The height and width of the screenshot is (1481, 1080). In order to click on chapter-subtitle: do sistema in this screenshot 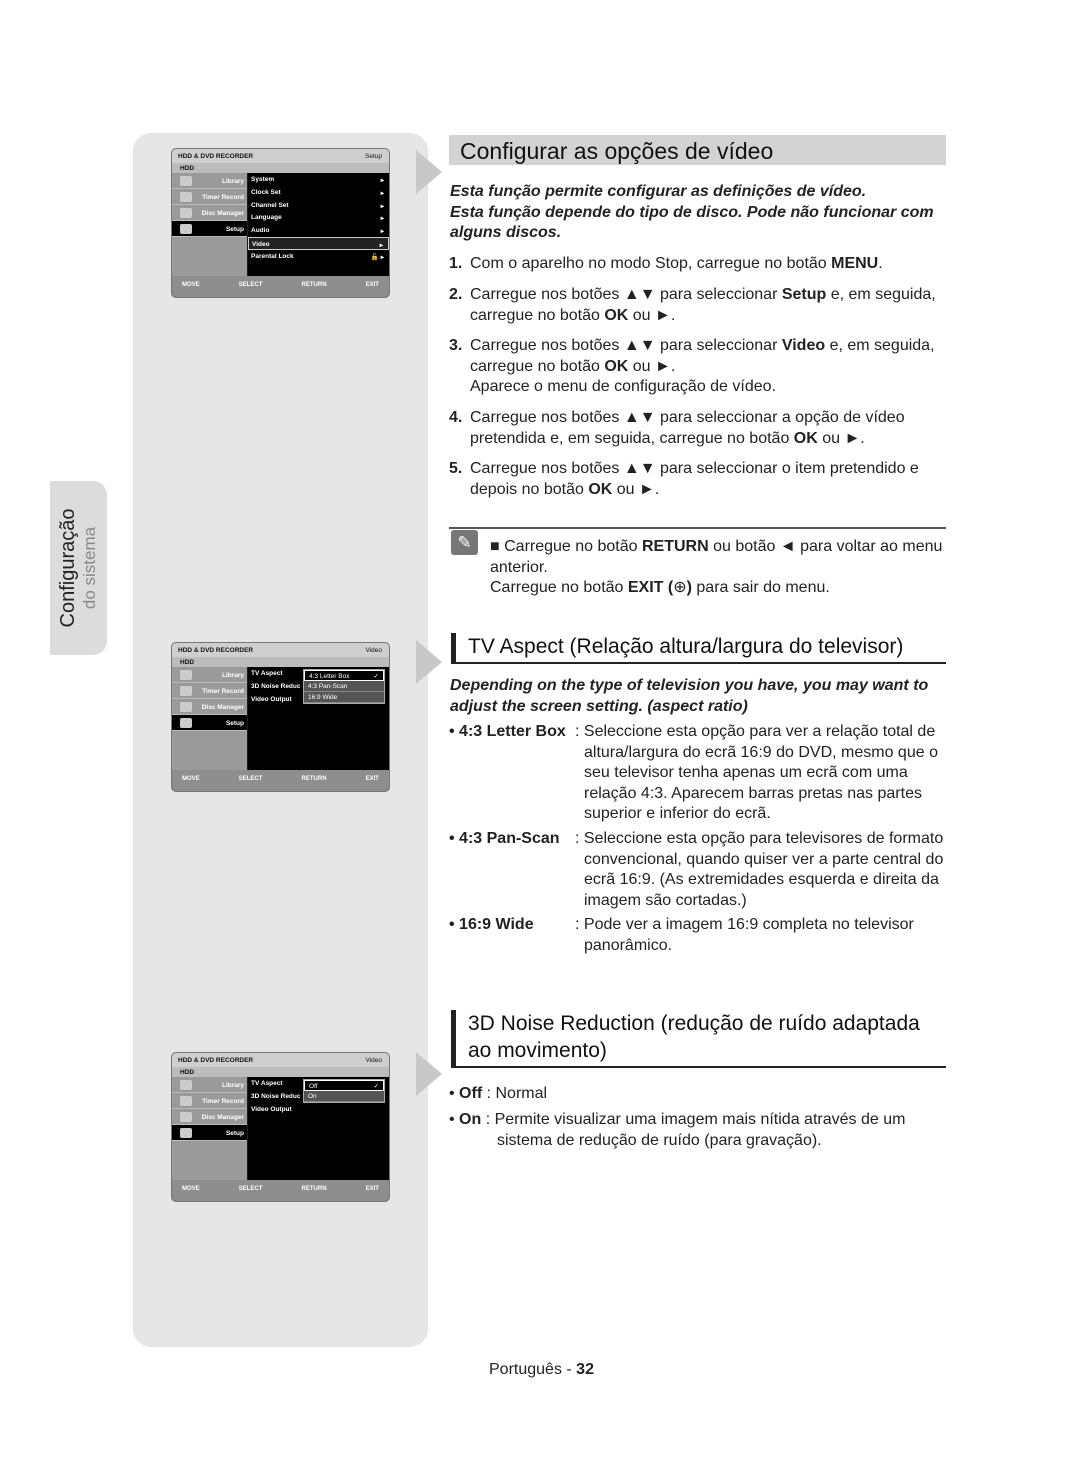, I will do `click(89, 568)`.